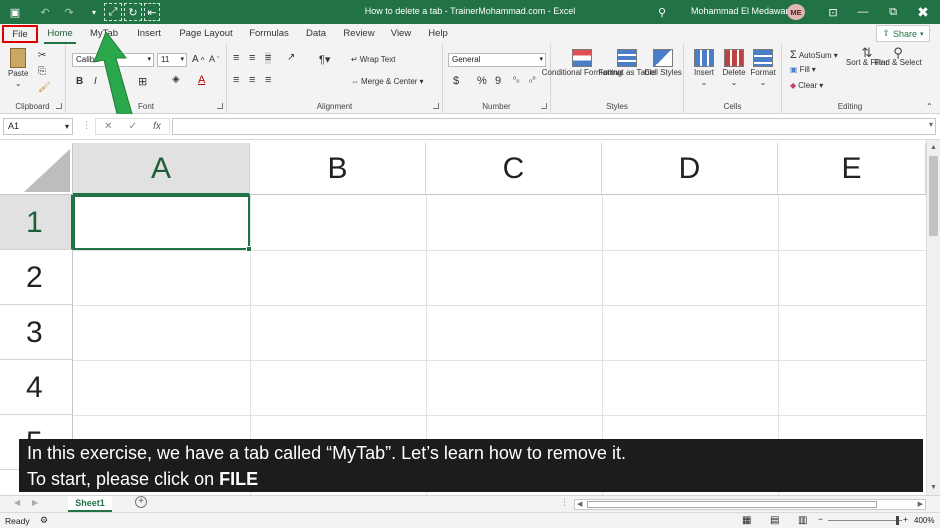  Describe the element at coordinates (704, 68) in the screenshot. I see `insert-cells-button: Insert ⌄` at that location.